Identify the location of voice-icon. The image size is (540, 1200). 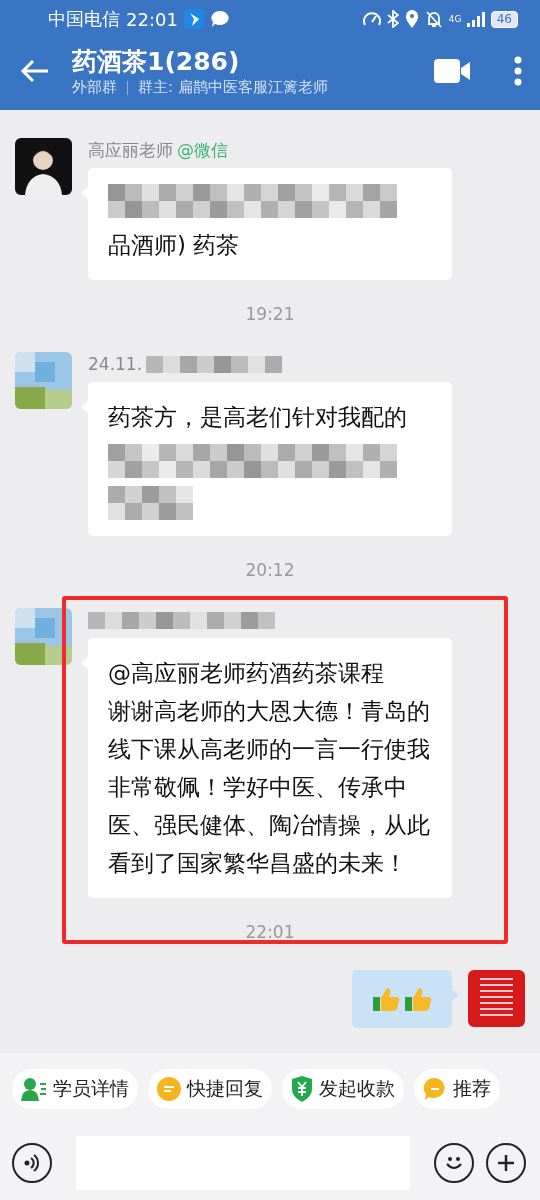
(32, 1162).